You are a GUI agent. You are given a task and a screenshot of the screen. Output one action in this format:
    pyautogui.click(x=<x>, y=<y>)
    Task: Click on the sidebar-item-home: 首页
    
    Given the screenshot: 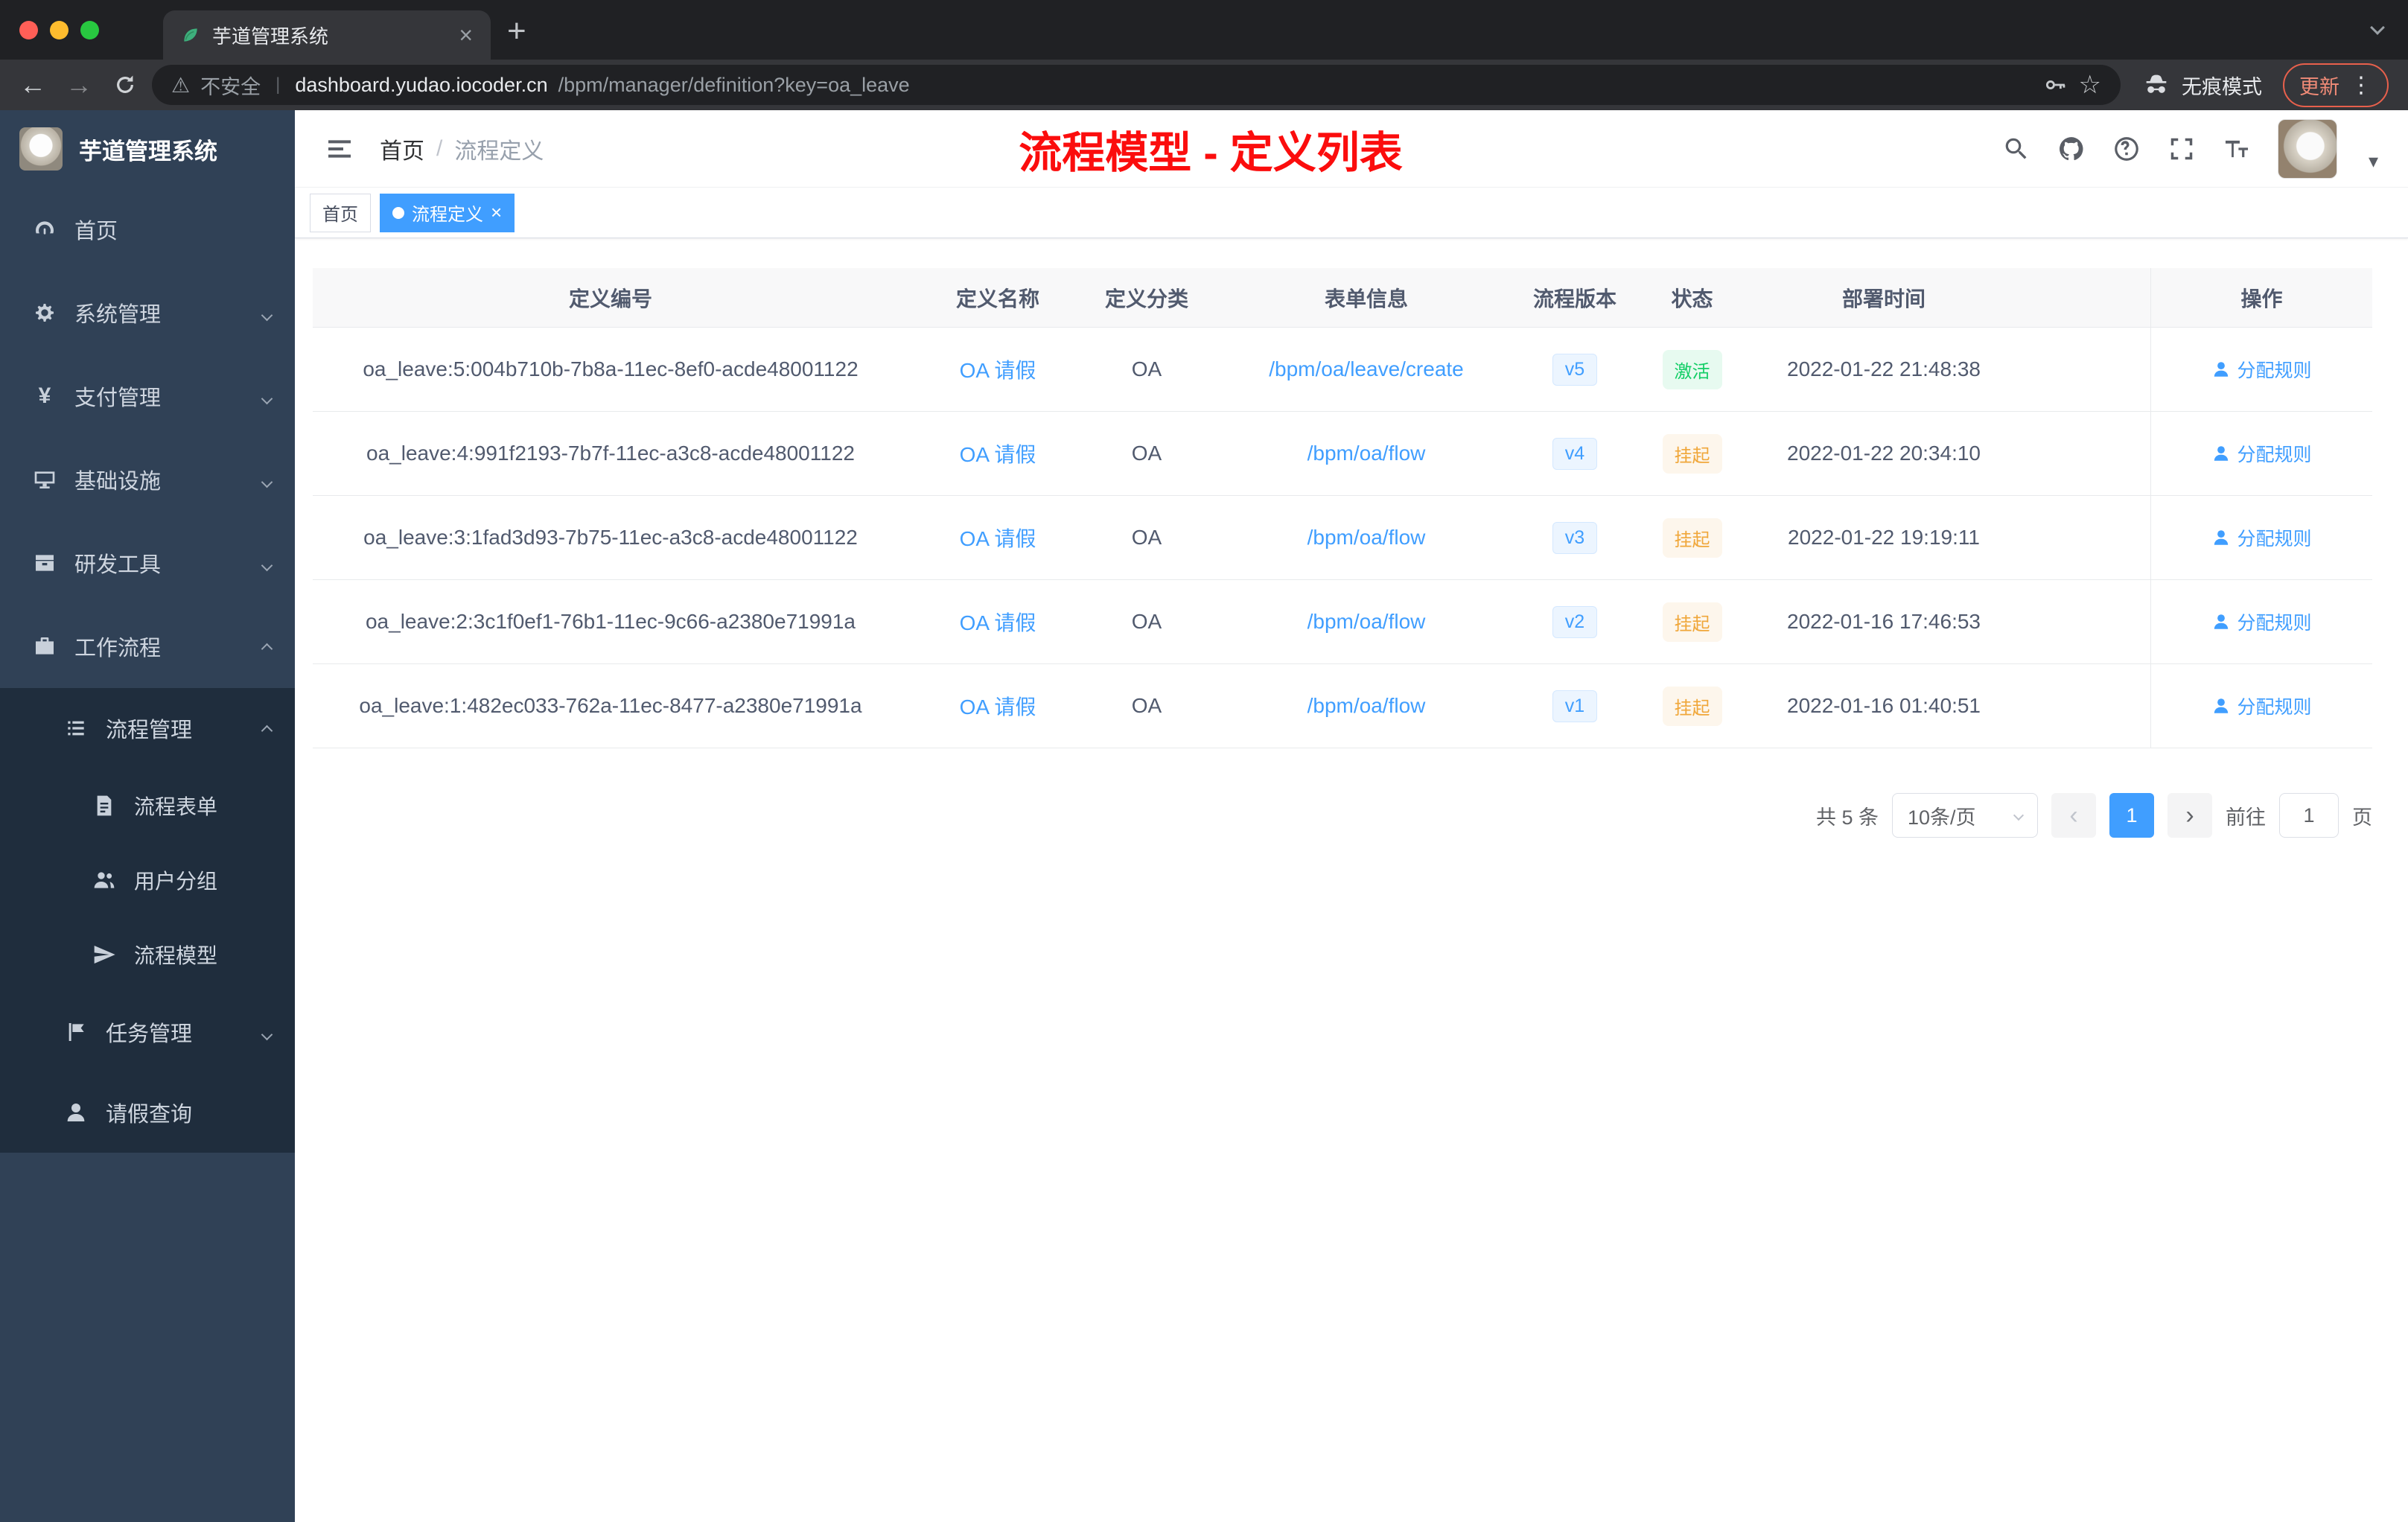 What is the action you would take?
    pyautogui.click(x=147, y=229)
    